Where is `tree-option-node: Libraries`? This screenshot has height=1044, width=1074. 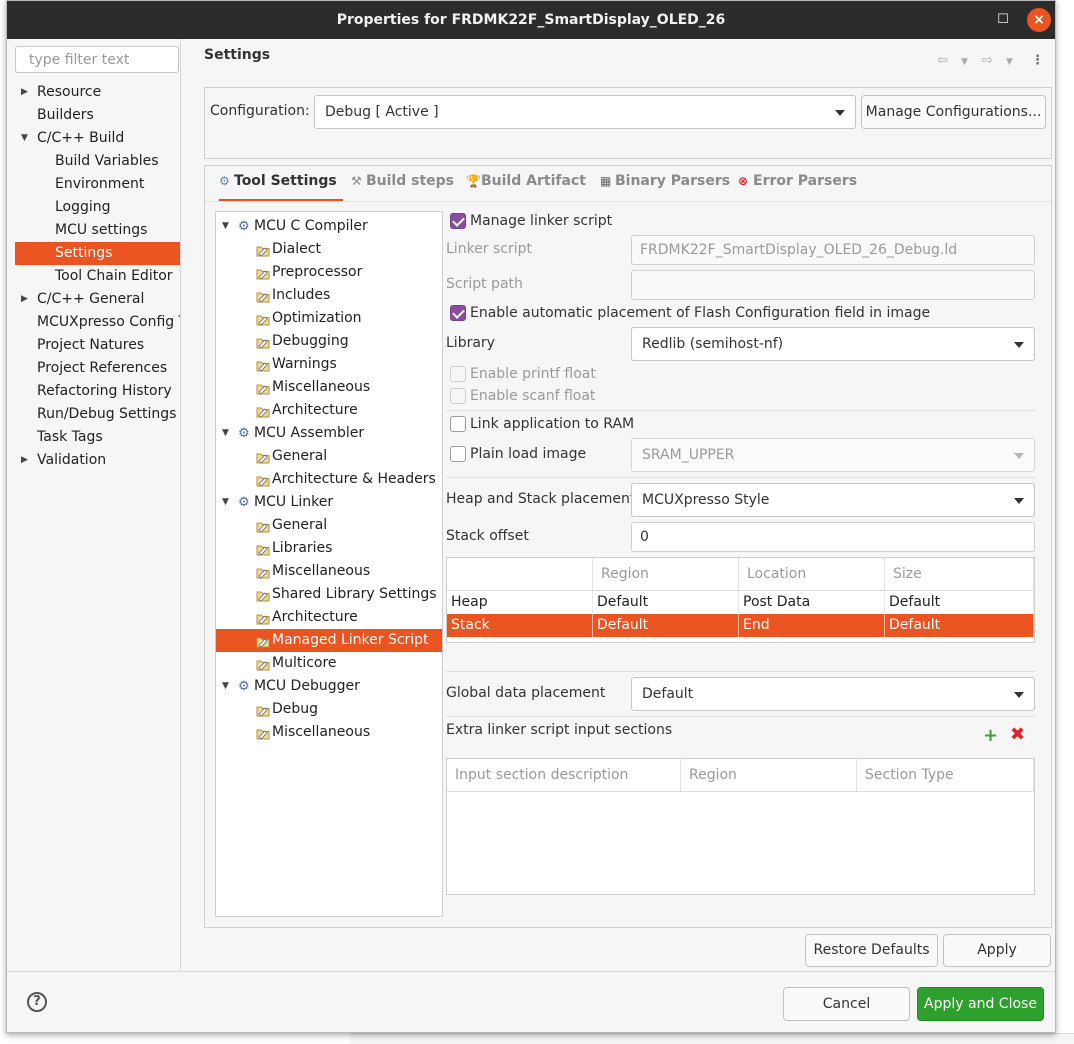 tree-option-node: Libraries is located at coordinates (329, 548).